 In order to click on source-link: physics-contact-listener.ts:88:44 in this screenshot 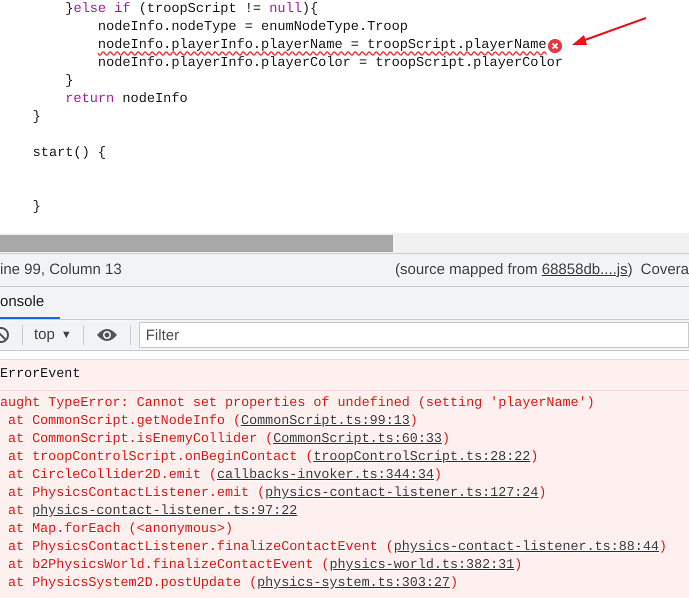, I will do `click(526, 547)`.